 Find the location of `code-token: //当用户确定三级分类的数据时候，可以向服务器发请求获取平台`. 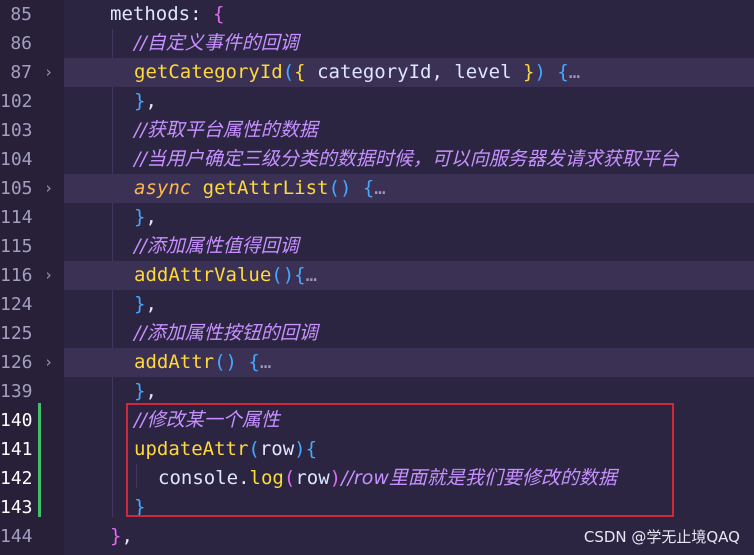

code-token: //当用户确定三级分类的数据时候，可以向服务器发请求获取平台 is located at coordinates (406, 159).